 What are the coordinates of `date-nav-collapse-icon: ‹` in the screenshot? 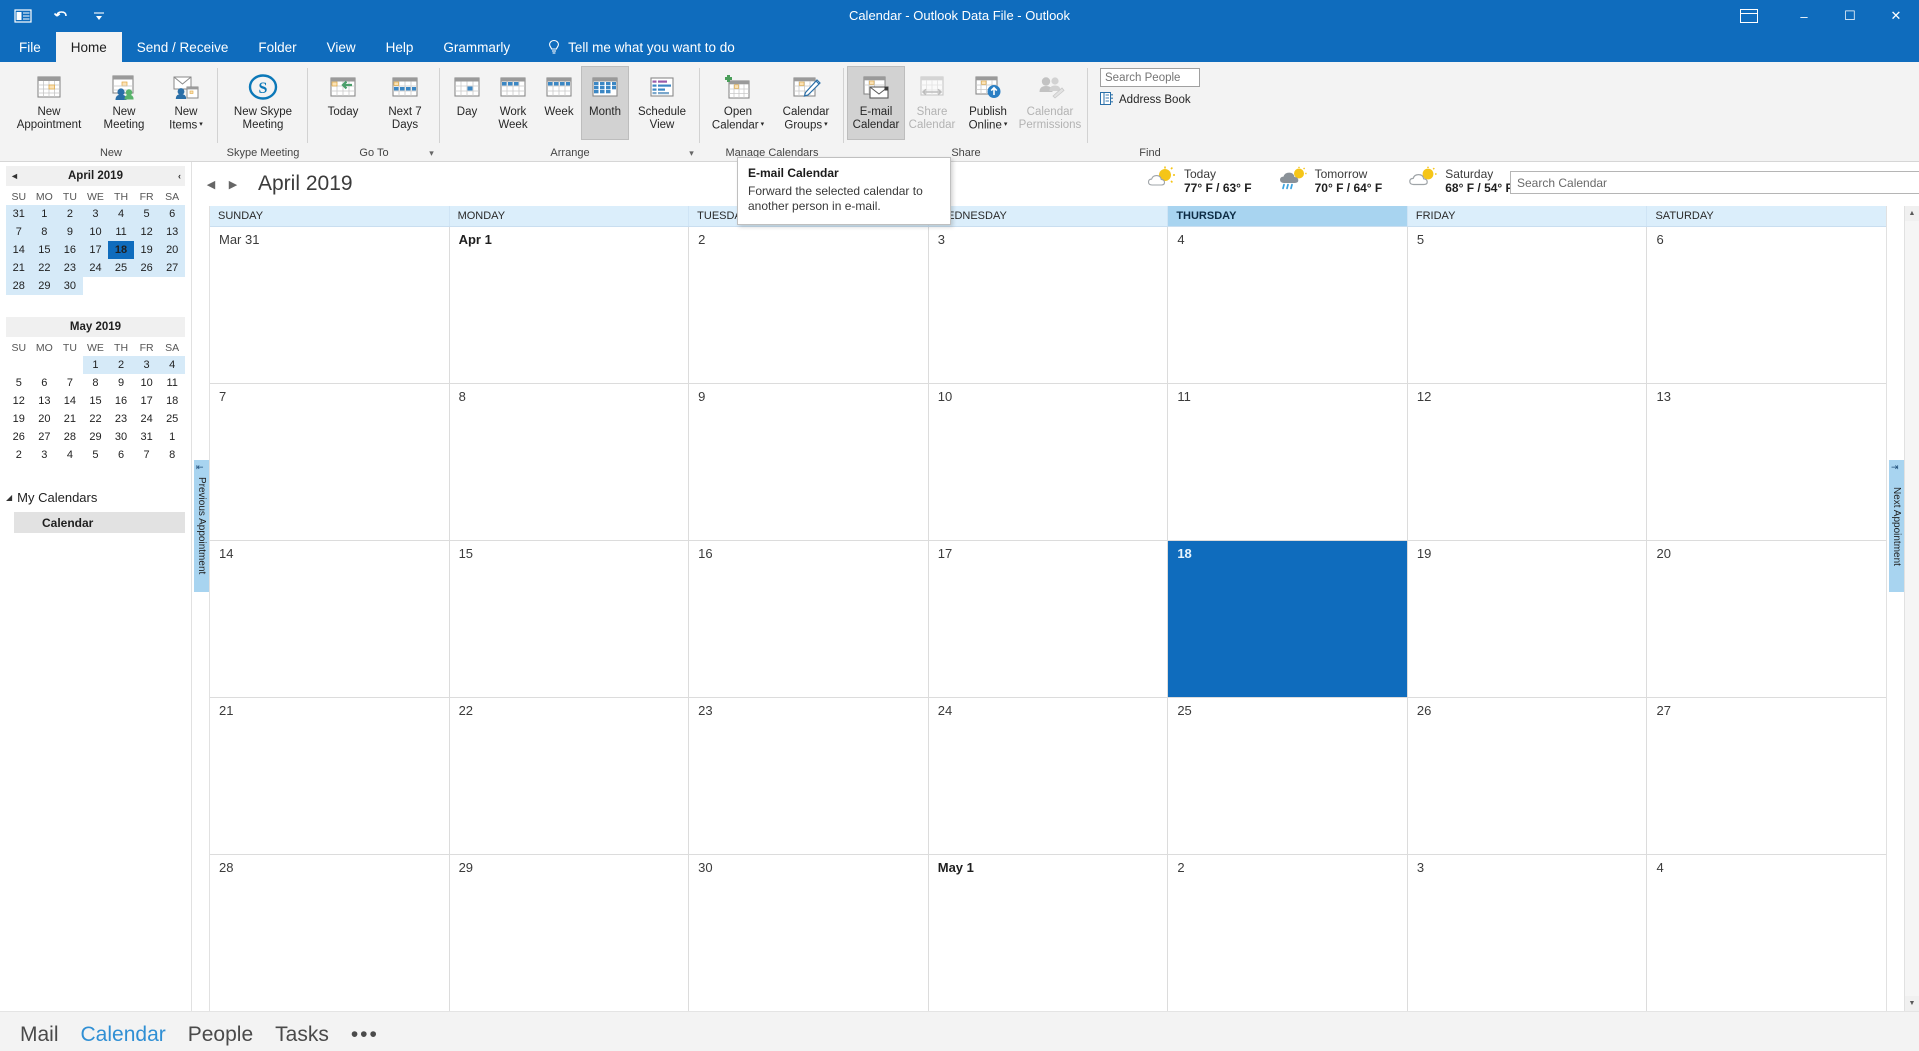 It's located at (179, 176).